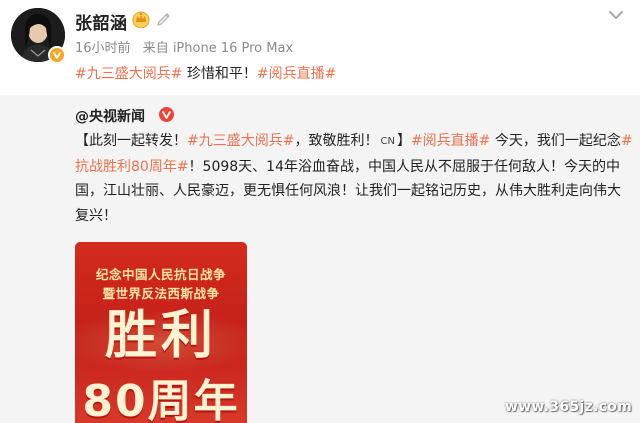  What do you see at coordinates (131, 141) in the screenshot?
I see `repost-text: 【此刻一起转发！` at bounding box center [131, 141].